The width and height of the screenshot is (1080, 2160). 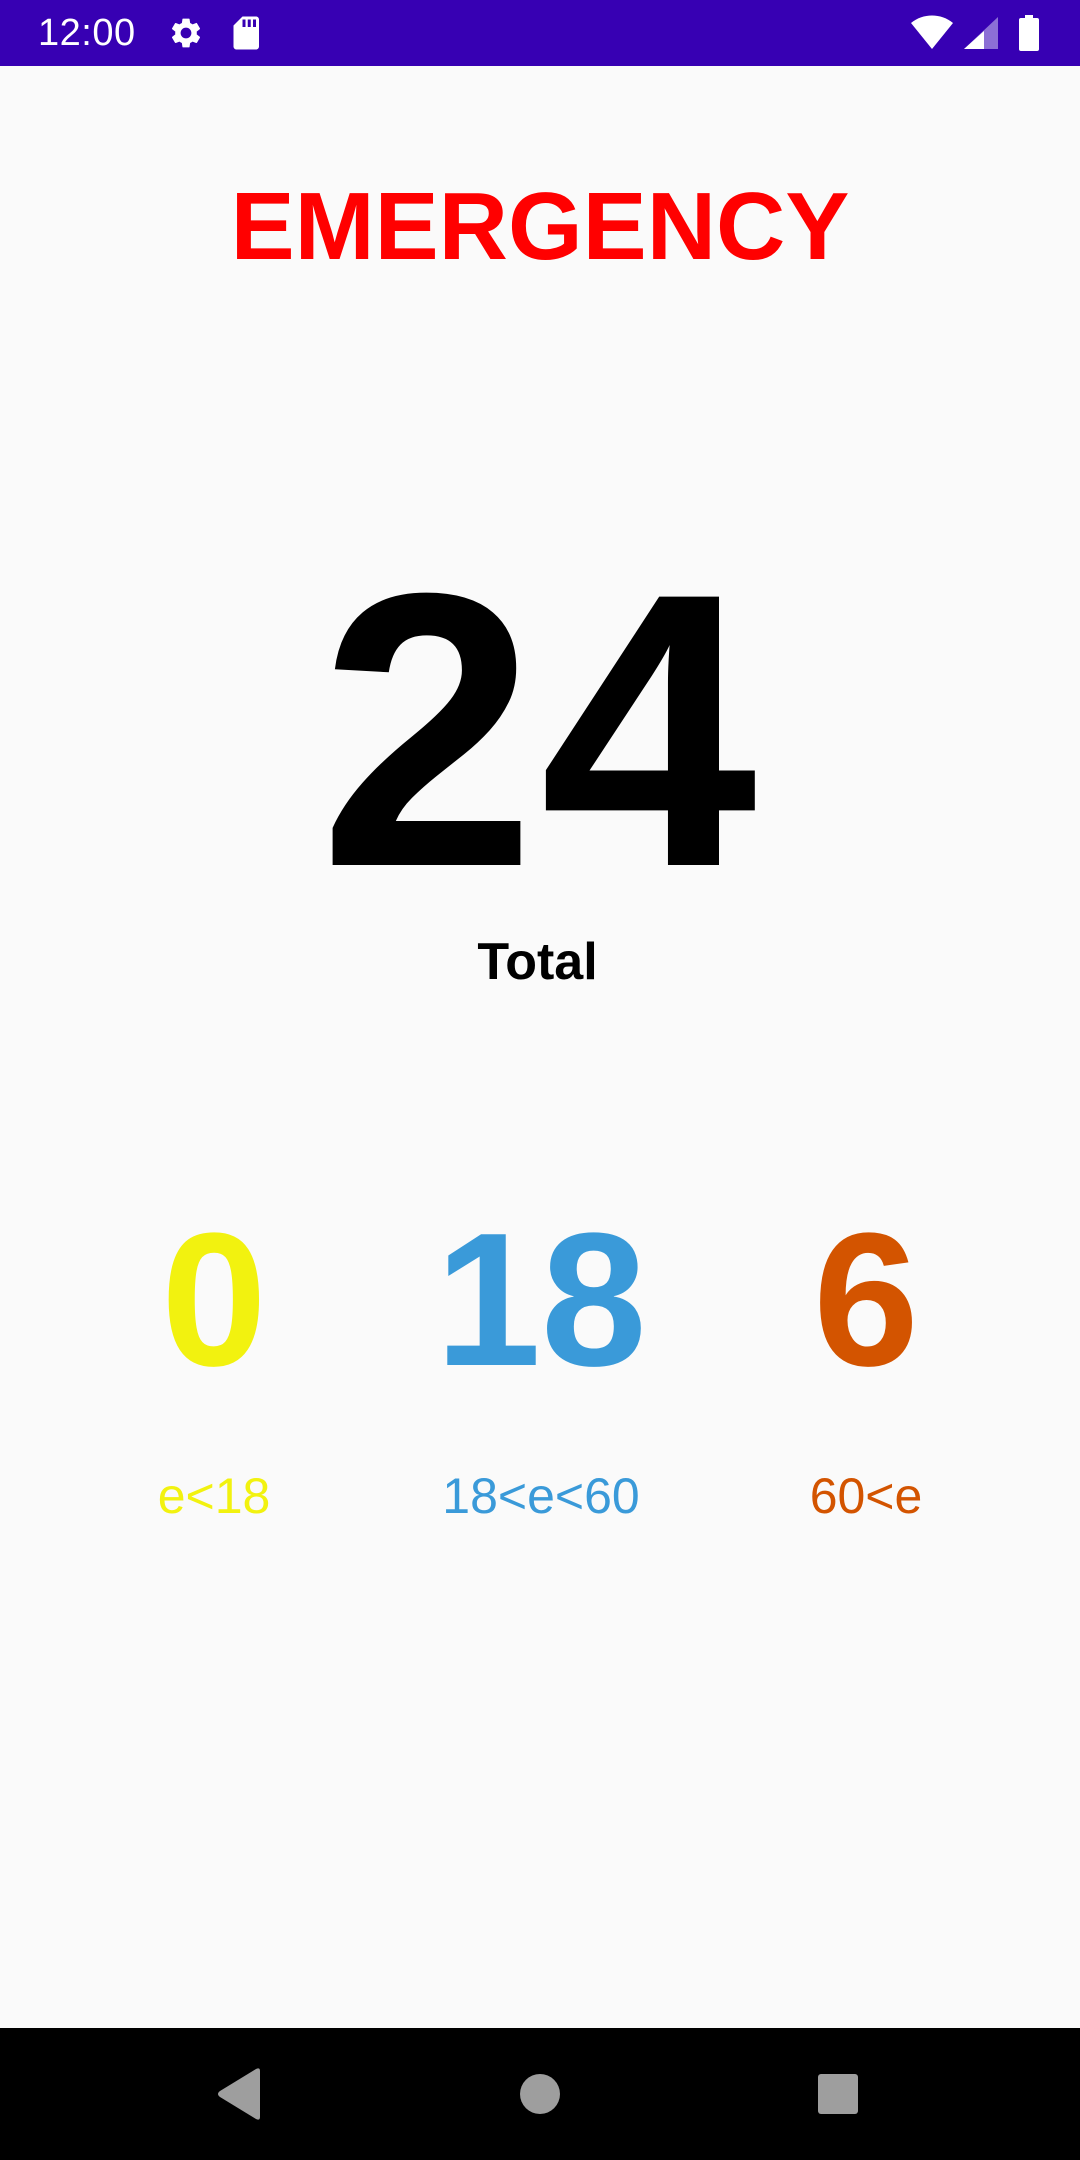 I want to click on age-group-count: 6, so click(x=866, y=1300).